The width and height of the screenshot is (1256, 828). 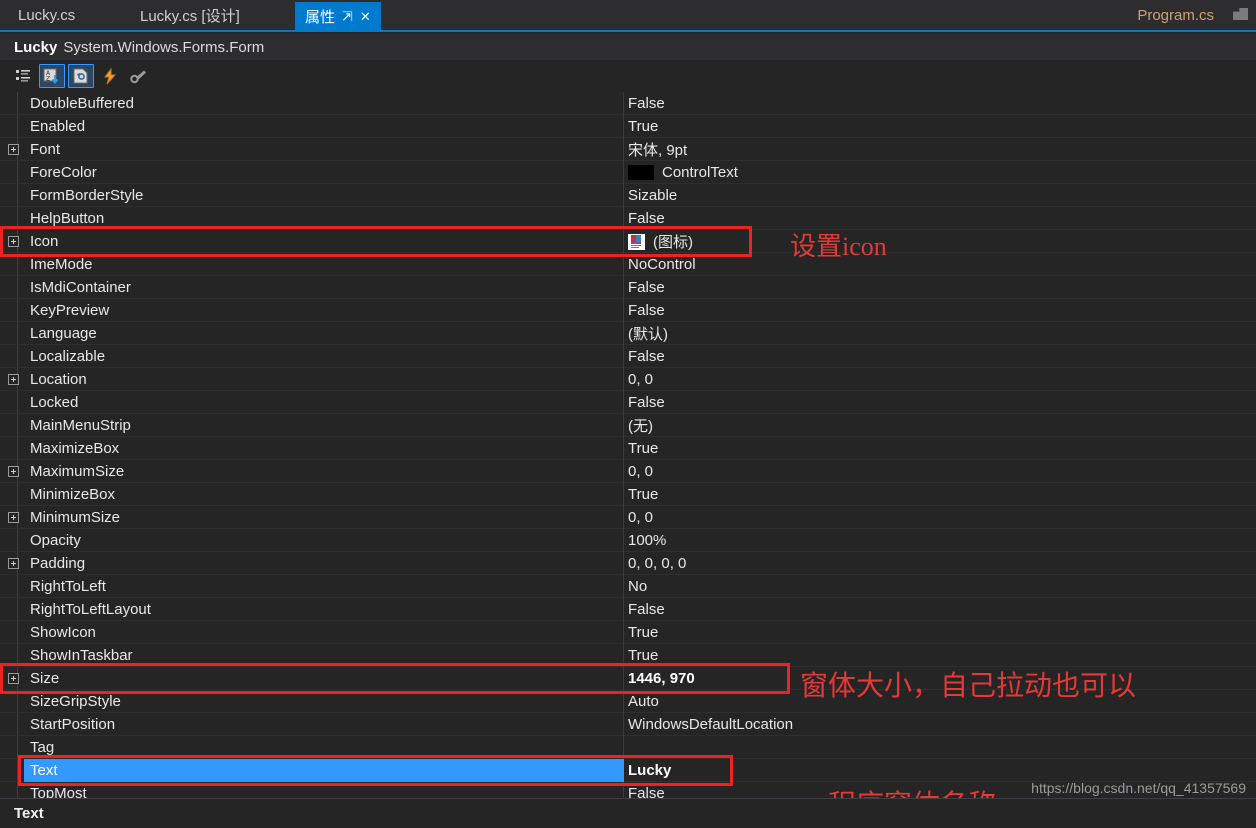 What do you see at coordinates (324, 149) in the screenshot?
I see `property-name: Font` at bounding box center [324, 149].